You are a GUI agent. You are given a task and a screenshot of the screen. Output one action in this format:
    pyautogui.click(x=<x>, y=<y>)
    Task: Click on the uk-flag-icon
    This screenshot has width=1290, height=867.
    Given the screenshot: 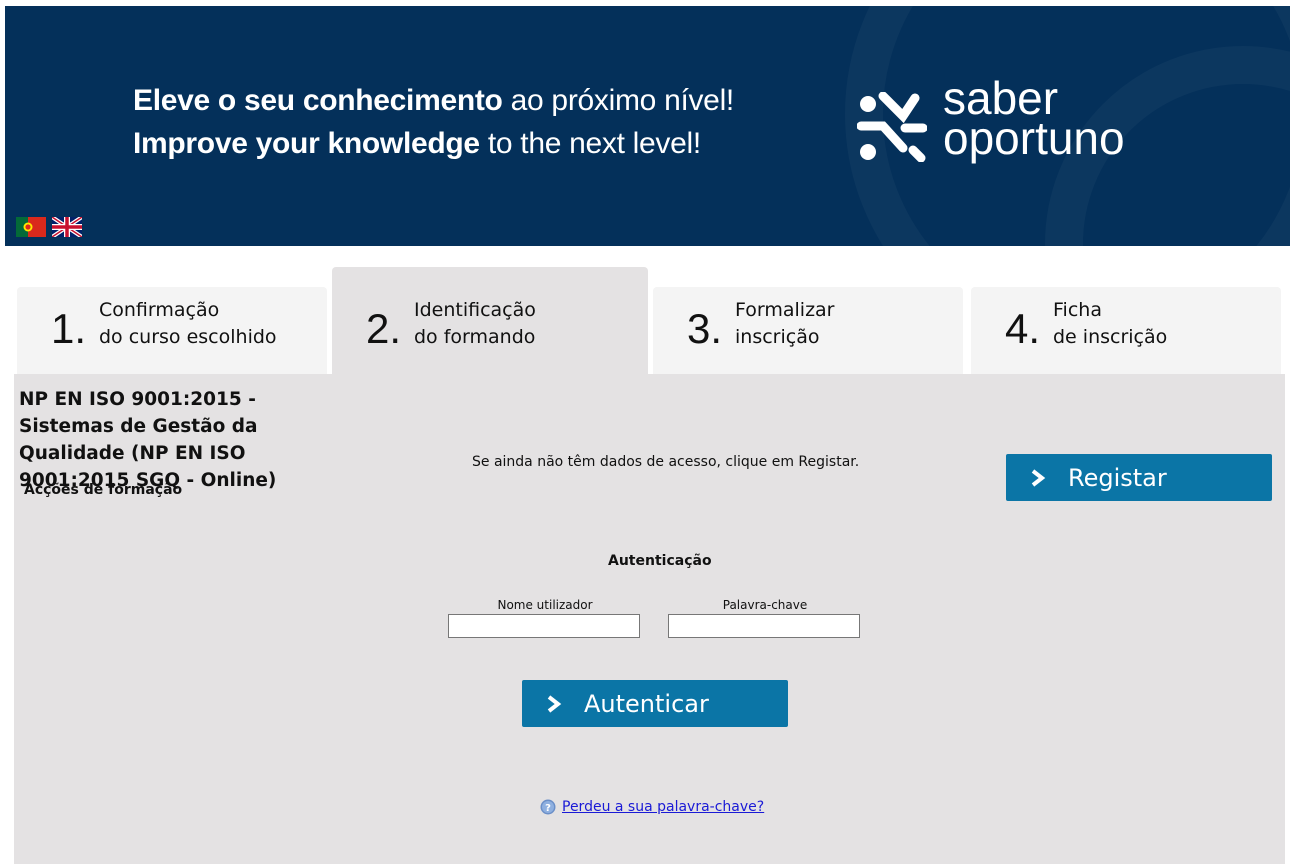 What is the action you would take?
    pyautogui.click(x=67, y=227)
    